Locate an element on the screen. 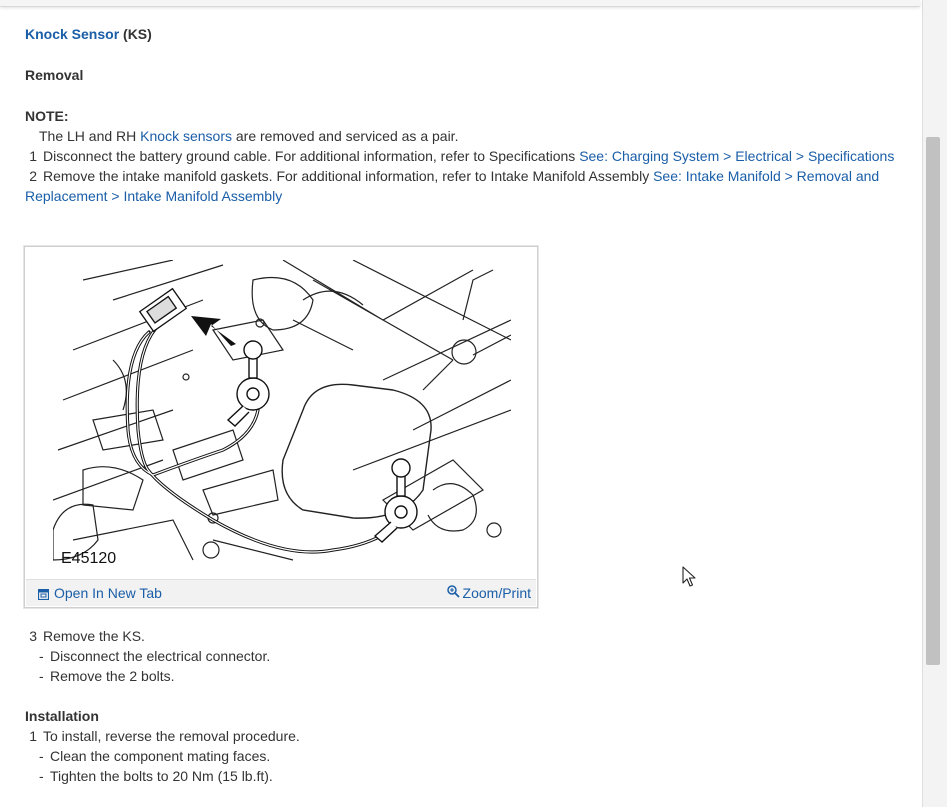 The image size is (947, 807). zoom-print-button: Zoom/Print is located at coordinates (488, 593).